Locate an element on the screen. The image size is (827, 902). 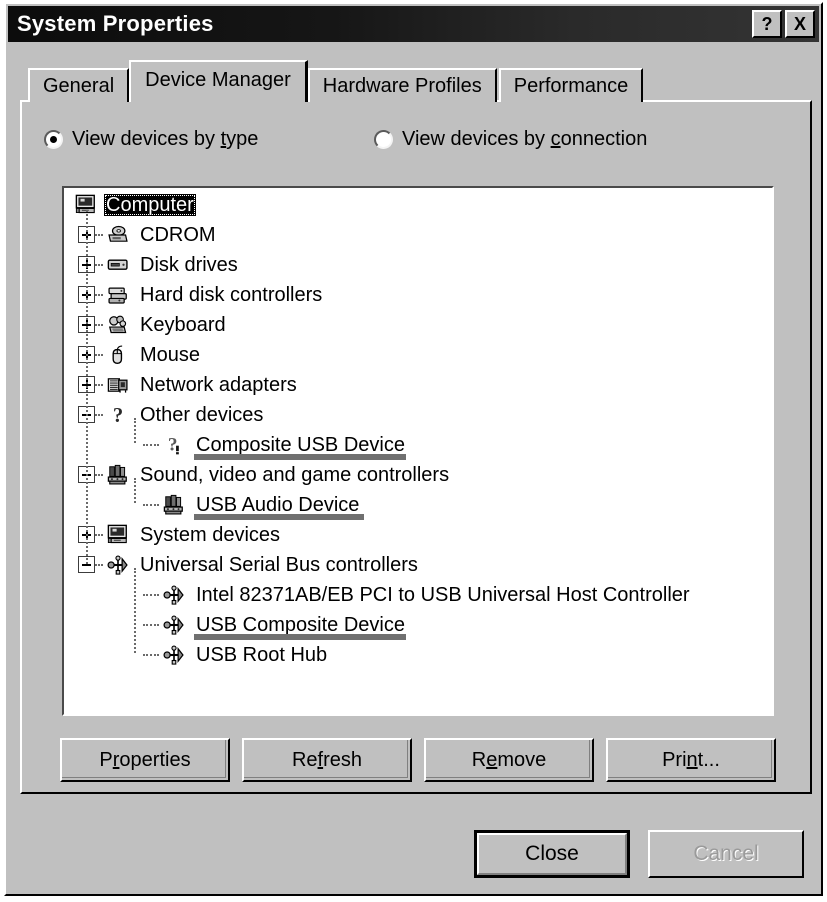
diskdrive-icon is located at coordinates (118, 265).